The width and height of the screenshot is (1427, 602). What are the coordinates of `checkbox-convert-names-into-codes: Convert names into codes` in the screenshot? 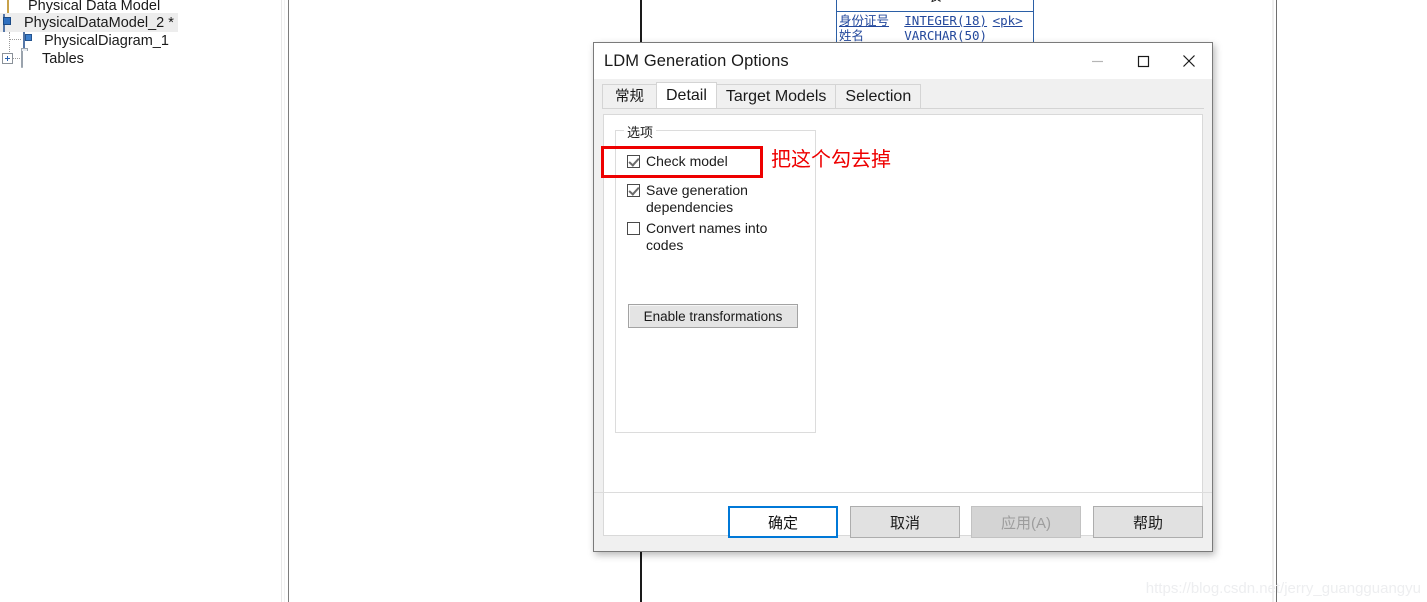 It's located at (700, 237).